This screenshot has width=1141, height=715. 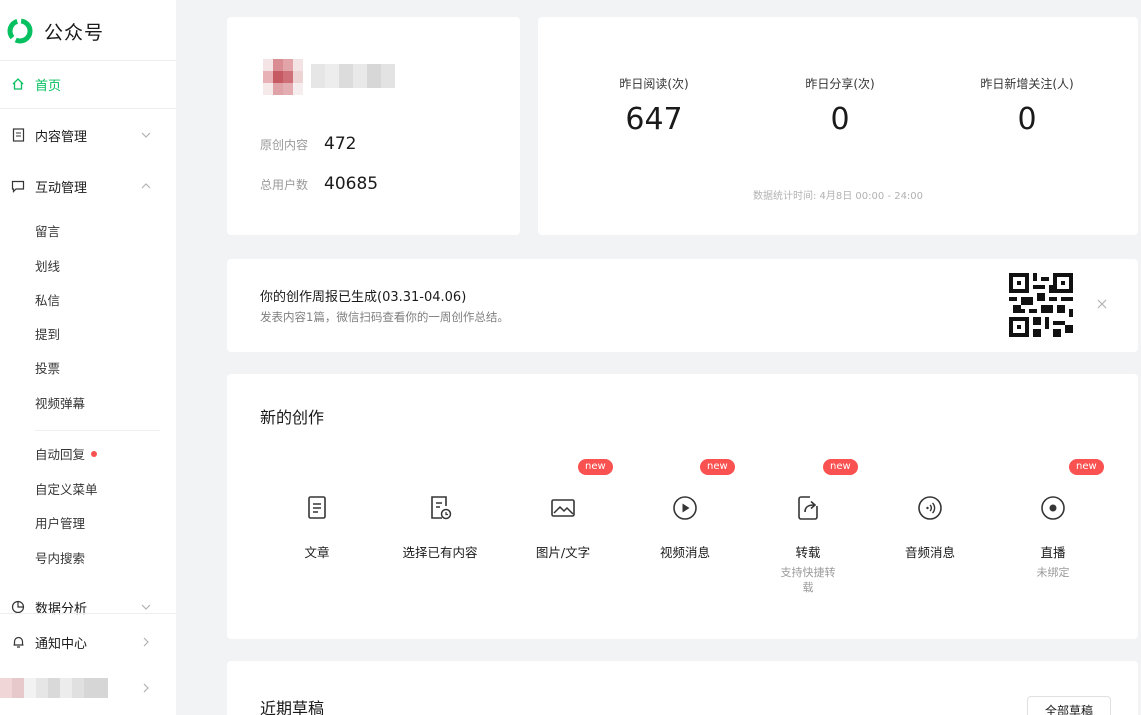 What do you see at coordinates (317, 527) in the screenshot?
I see `create-article-button: 文章` at bounding box center [317, 527].